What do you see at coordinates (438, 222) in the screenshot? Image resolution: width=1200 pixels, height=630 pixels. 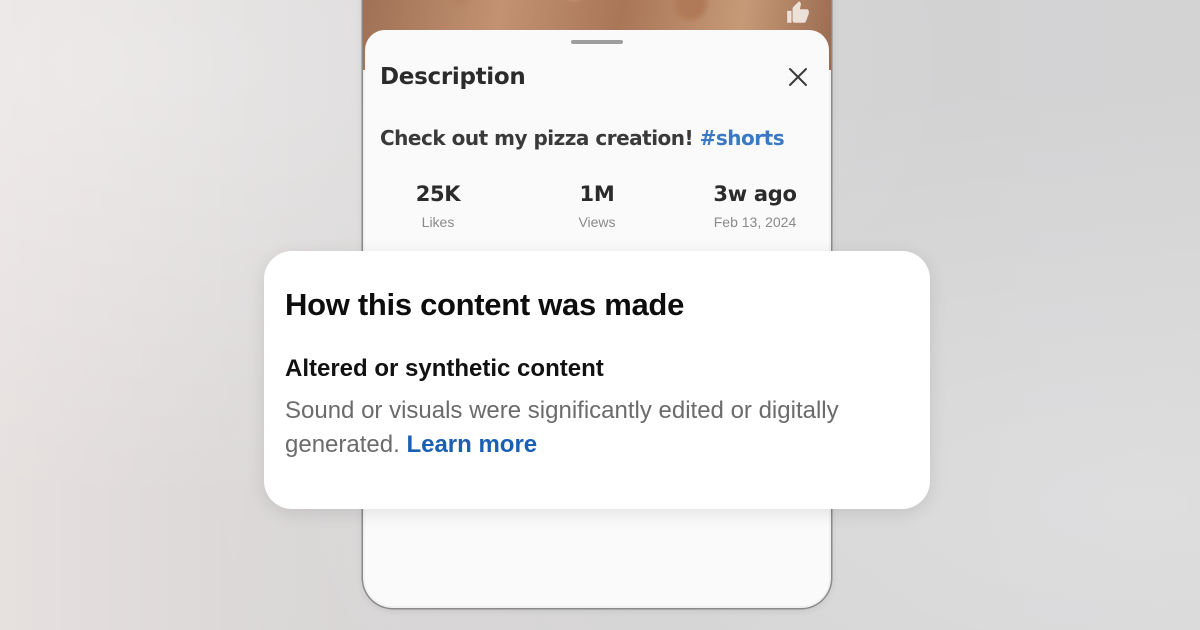 I see `stat-label: Likes` at bounding box center [438, 222].